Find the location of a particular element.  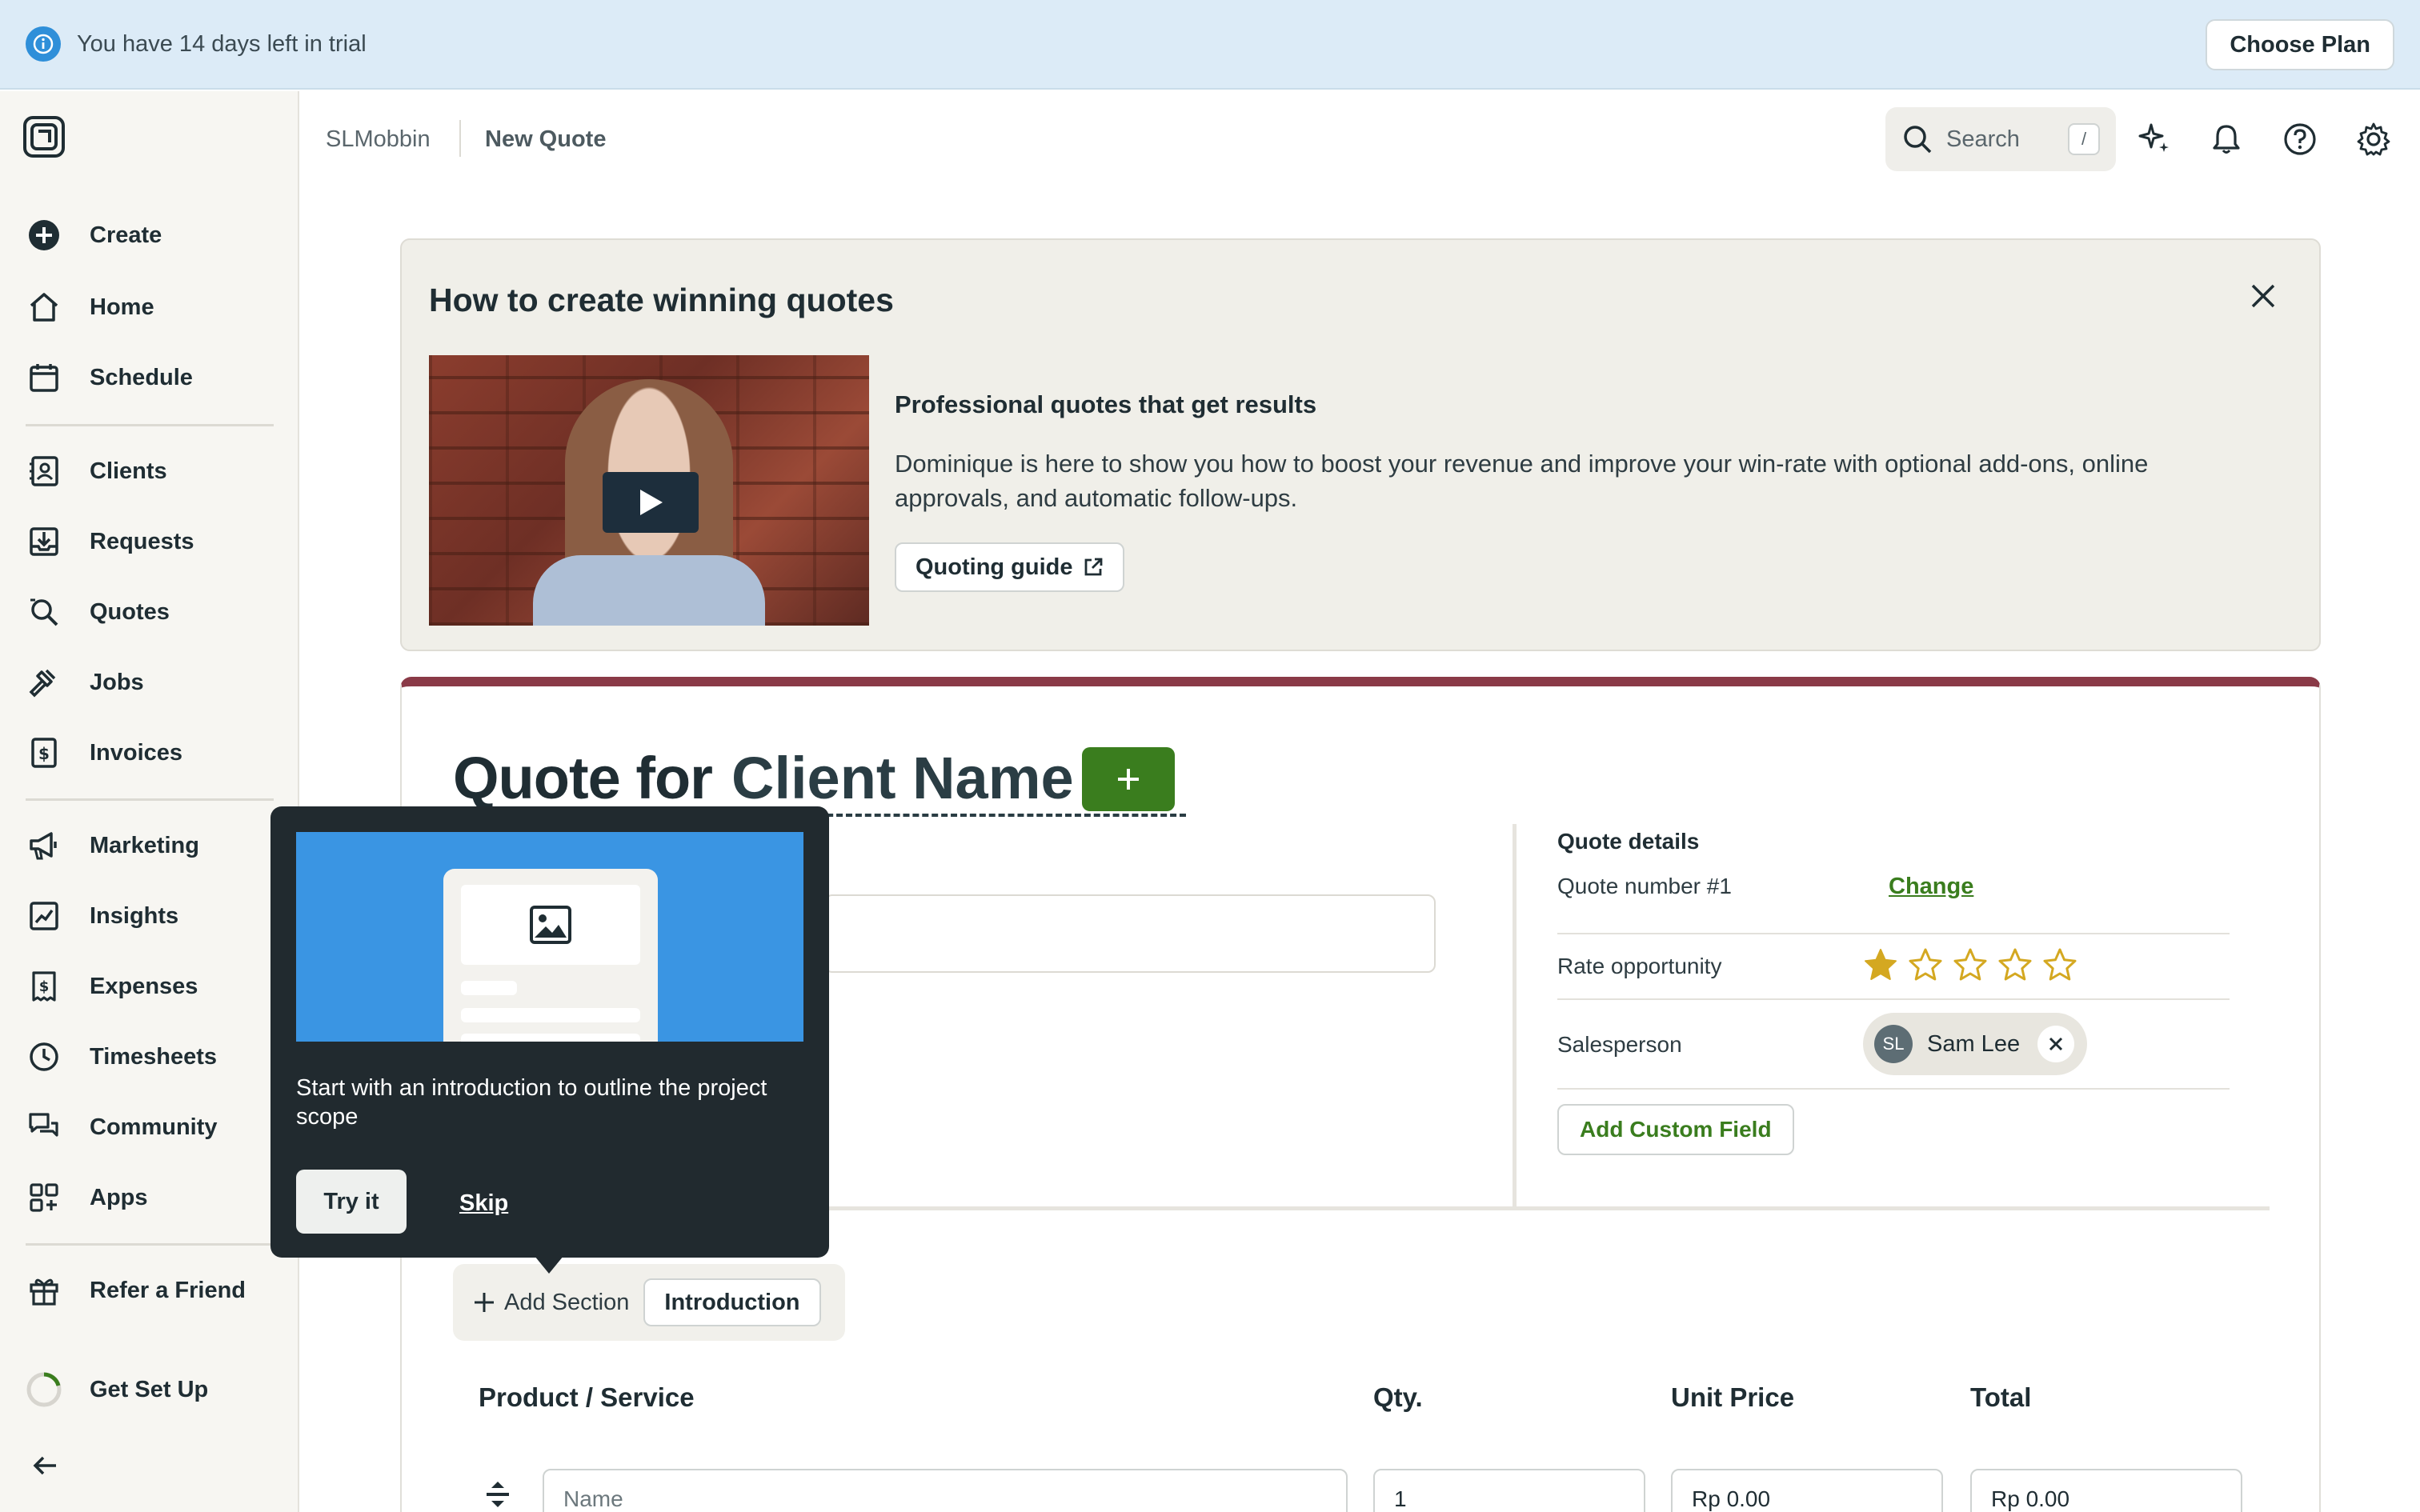

sidebar-item-refer-a-friend: Refer a Friend is located at coordinates (154, 1290).